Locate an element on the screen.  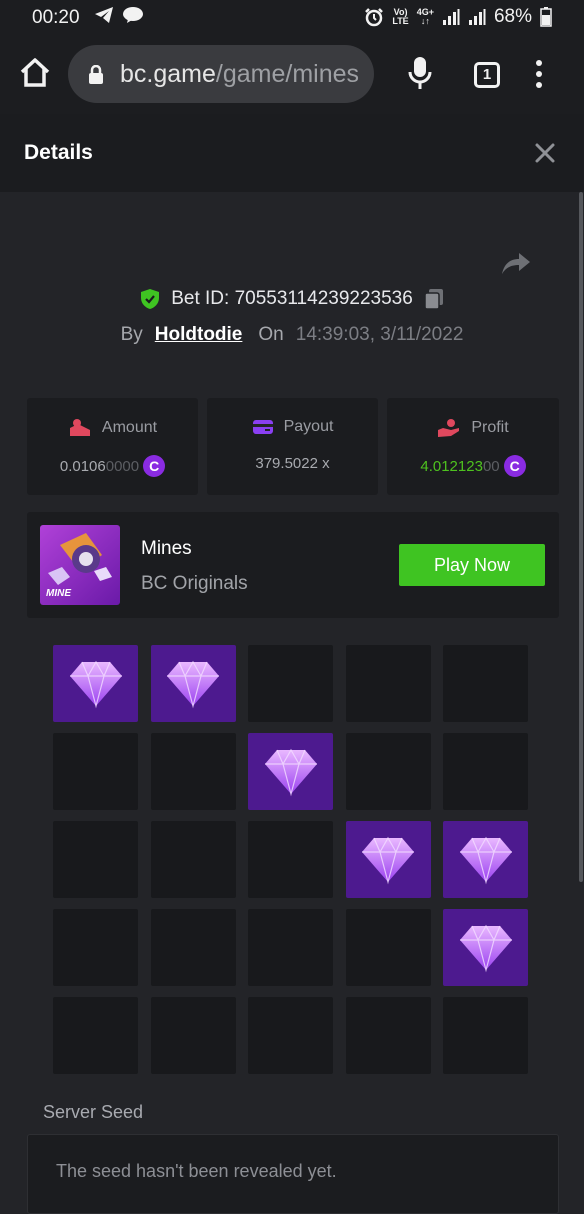
signal-icon is located at coordinates (451, 17).